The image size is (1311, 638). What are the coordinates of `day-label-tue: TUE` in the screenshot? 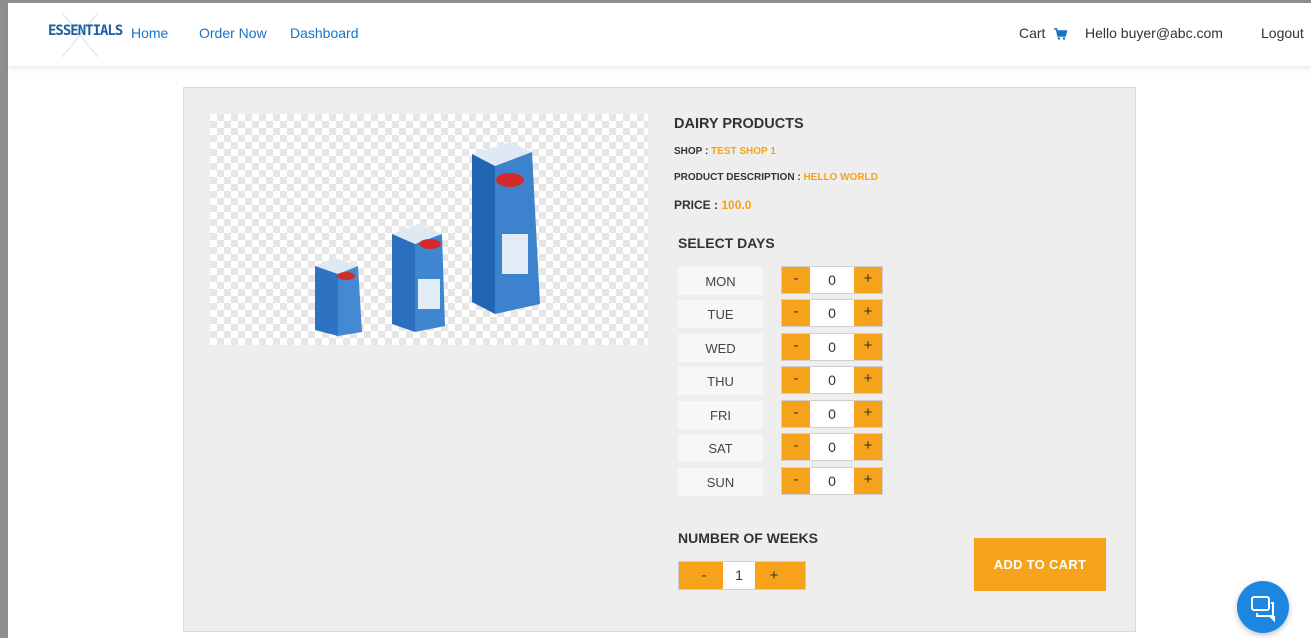 It's located at (720, 314).